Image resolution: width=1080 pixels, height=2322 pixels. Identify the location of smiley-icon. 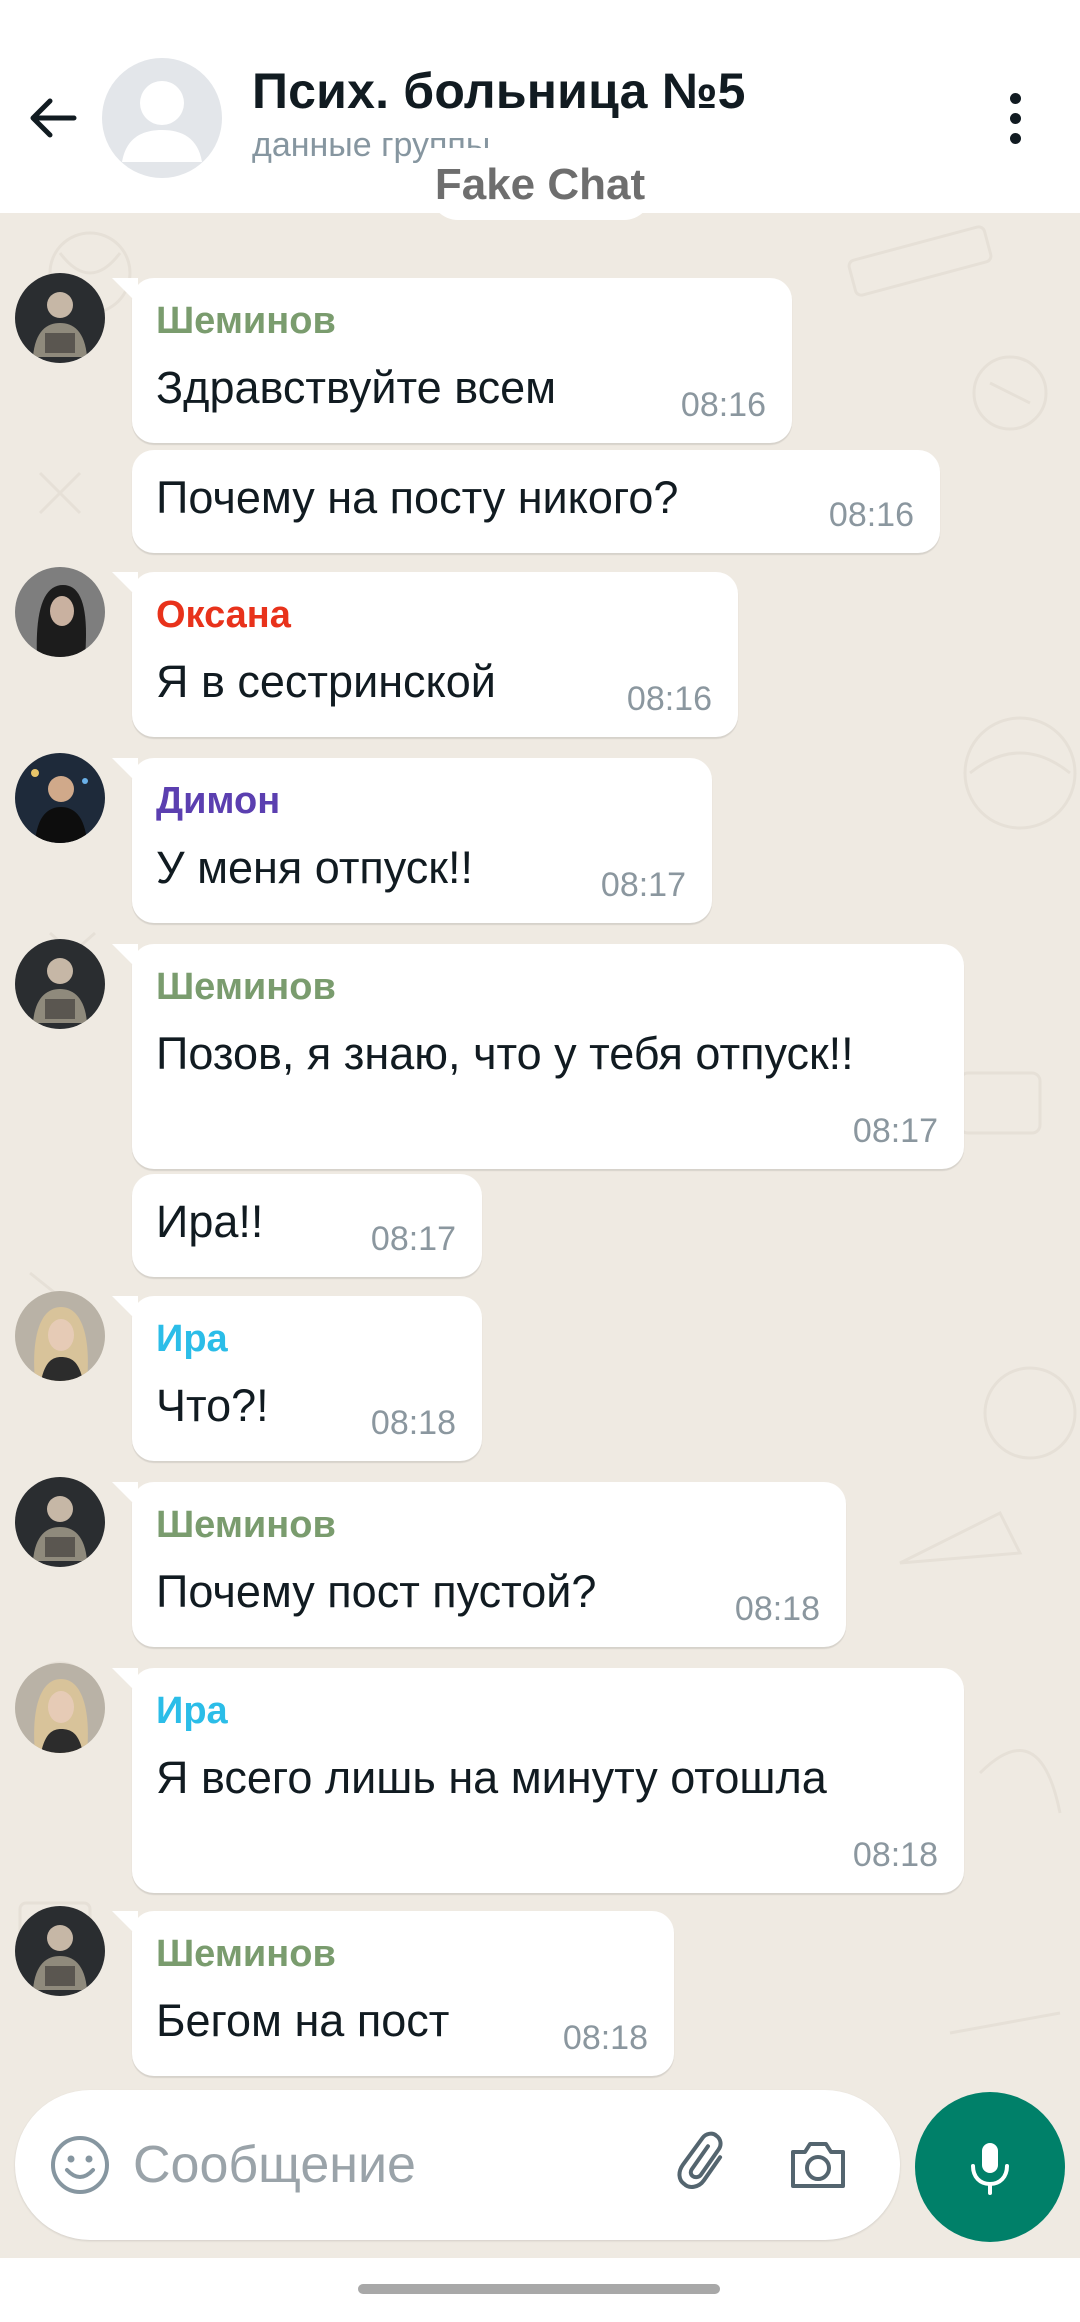
(80, 2165).